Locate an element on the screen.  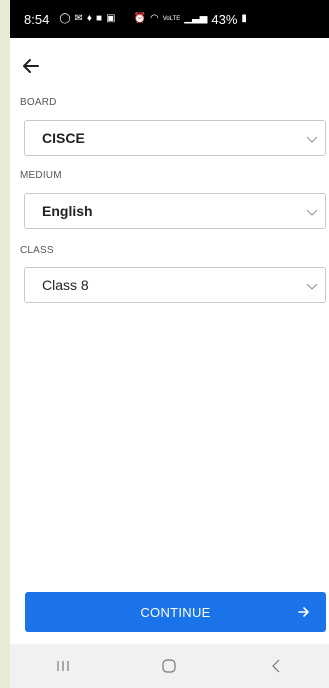
class-select: Class 8 is located at coordinates (175, 285).